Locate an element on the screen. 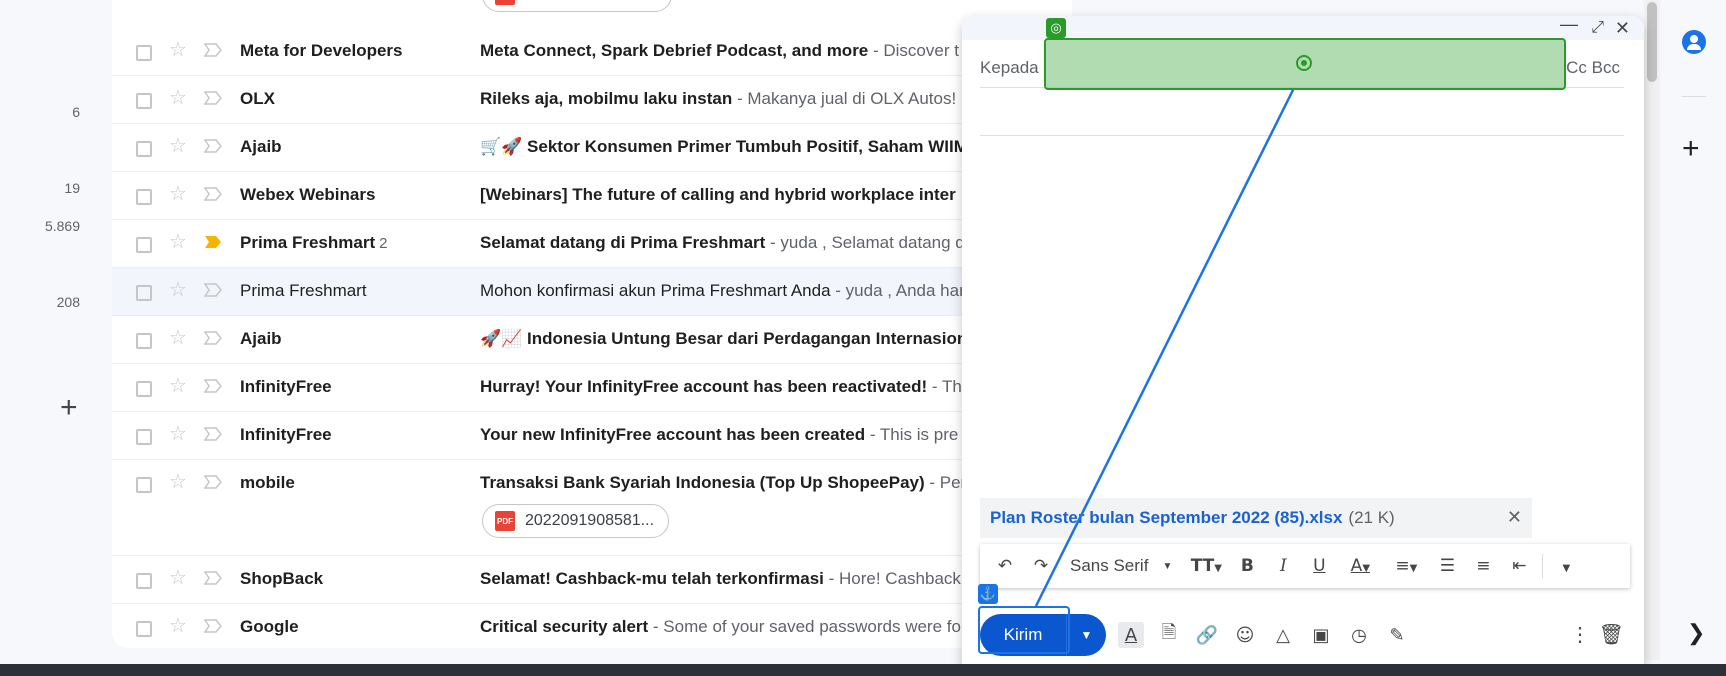 The width and height of the screenshot is (1726, 676). bulleted-list-icon: ≡ is located at coordinates (1483, 566).